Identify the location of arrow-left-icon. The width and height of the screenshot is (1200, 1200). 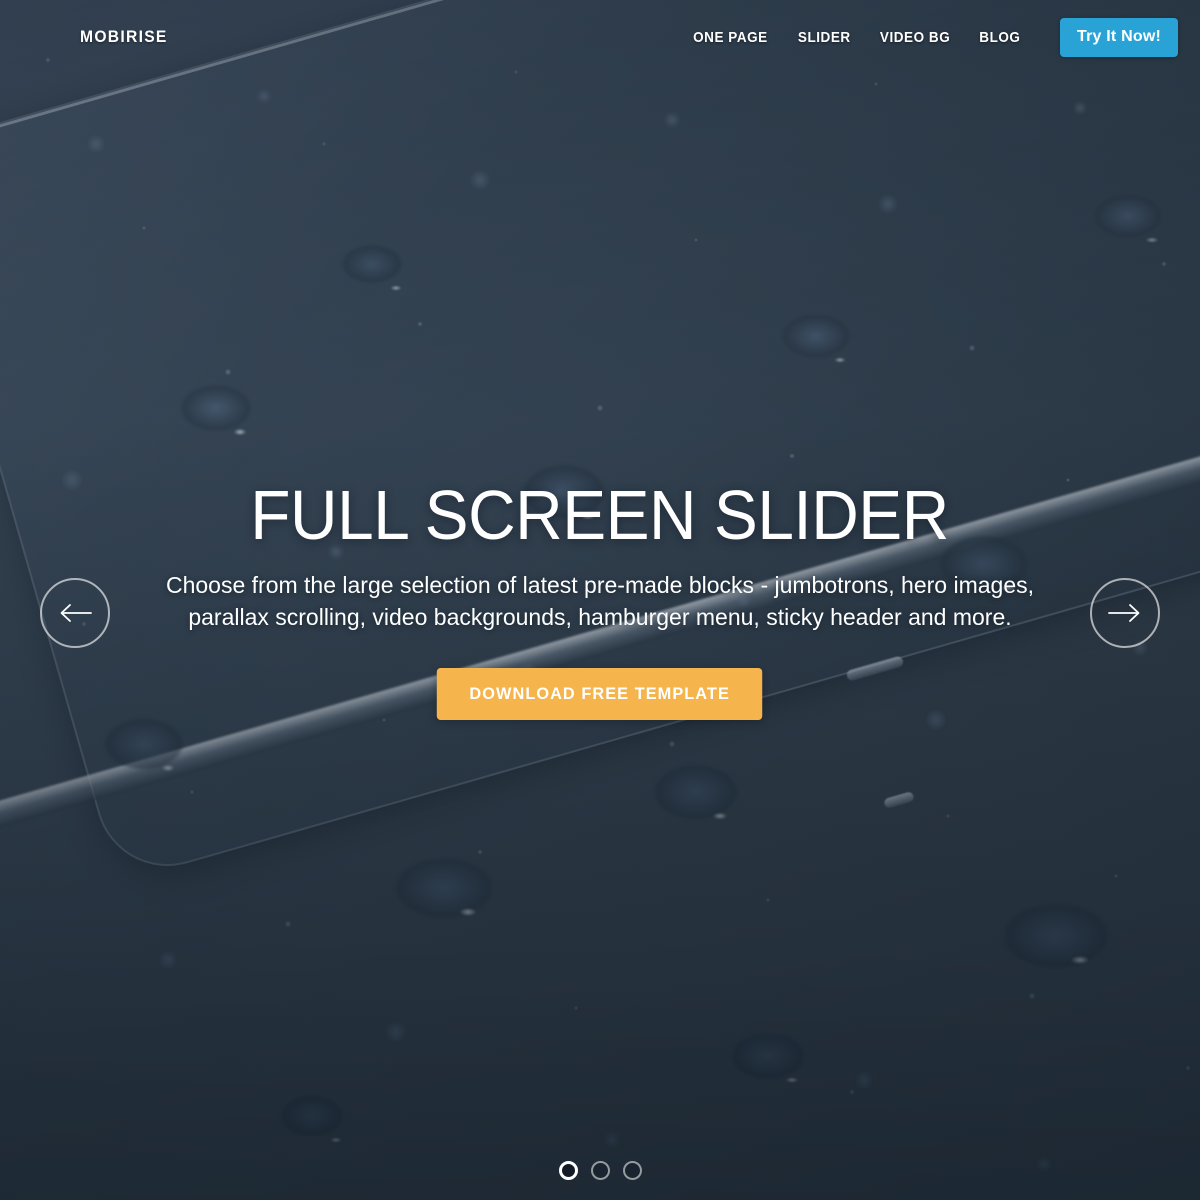
(75, 613).